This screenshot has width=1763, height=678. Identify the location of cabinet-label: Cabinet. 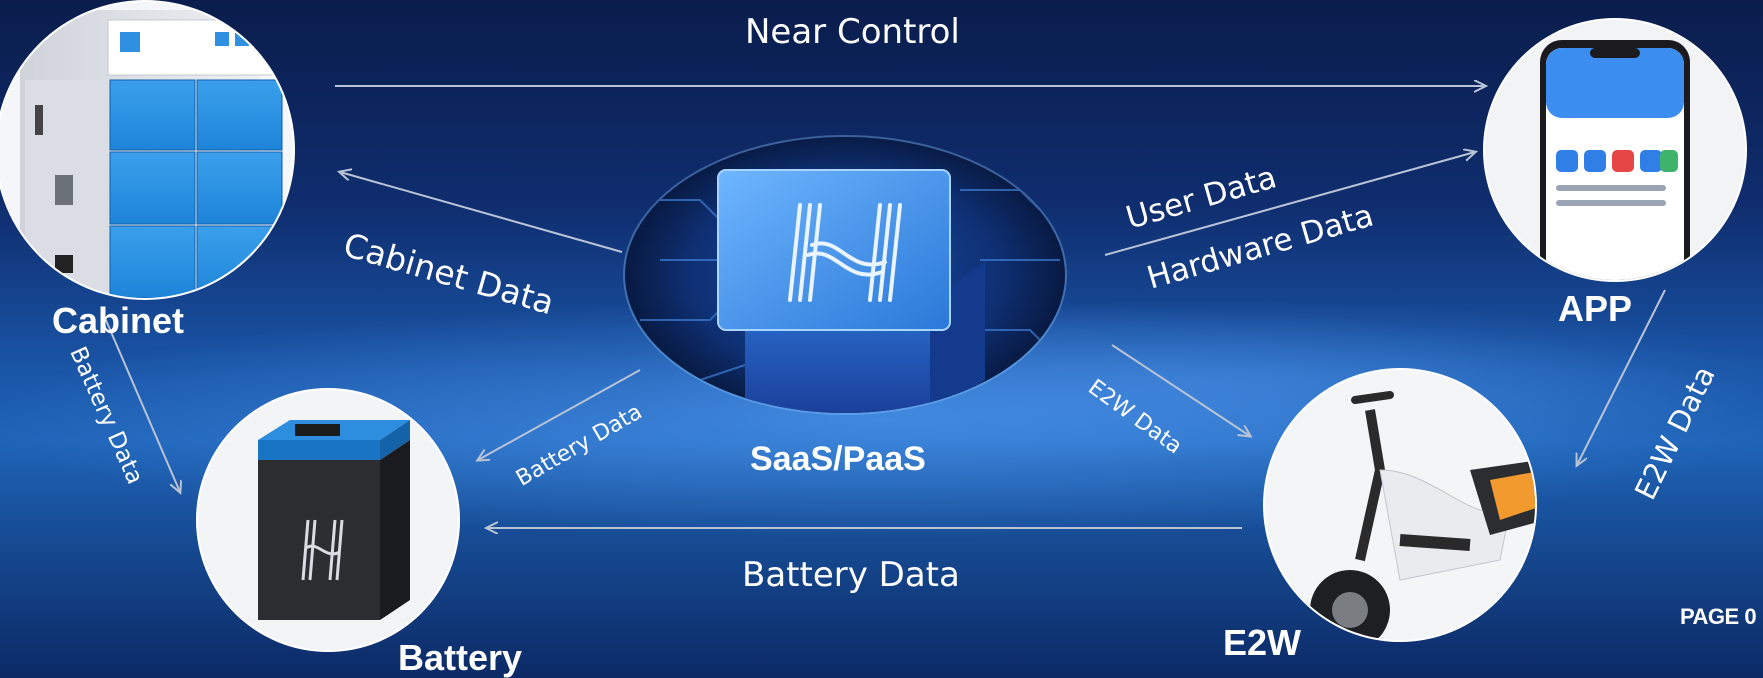
(118, 320).